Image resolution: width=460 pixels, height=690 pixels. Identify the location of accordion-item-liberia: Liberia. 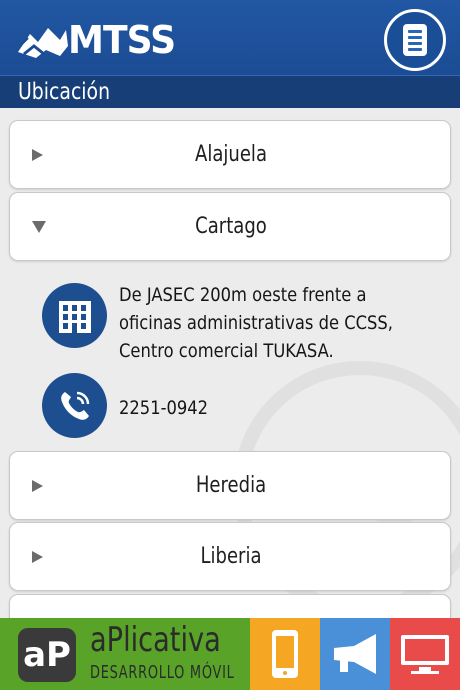
(230, 556).